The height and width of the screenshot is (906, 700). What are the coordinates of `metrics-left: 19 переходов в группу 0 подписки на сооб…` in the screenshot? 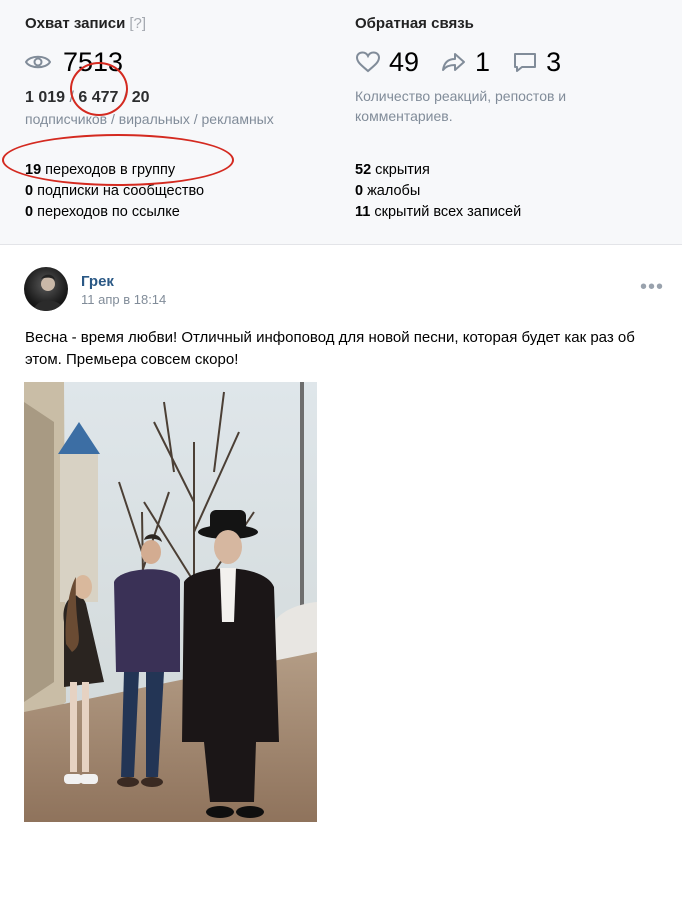 It's located at (114, 191).